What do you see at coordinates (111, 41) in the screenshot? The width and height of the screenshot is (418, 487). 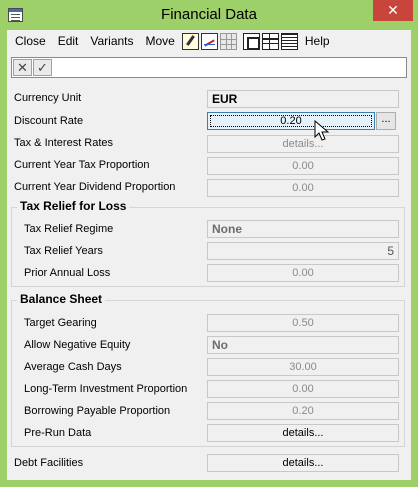 I see `menu-variants: Variants` at bounding box center [111, 41].